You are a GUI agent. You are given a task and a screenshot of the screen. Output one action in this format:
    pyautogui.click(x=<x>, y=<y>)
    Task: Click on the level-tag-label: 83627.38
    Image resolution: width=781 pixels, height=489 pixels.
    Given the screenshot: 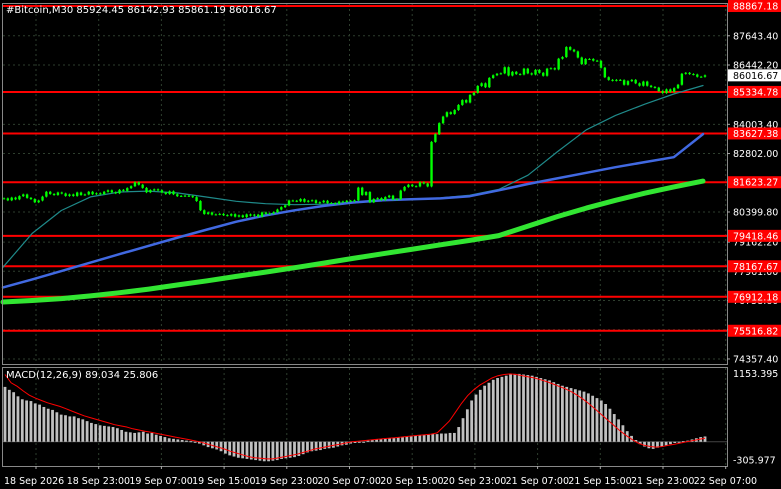 What is the action you would take?
    pyautogui.click(x=755, y=134)
    